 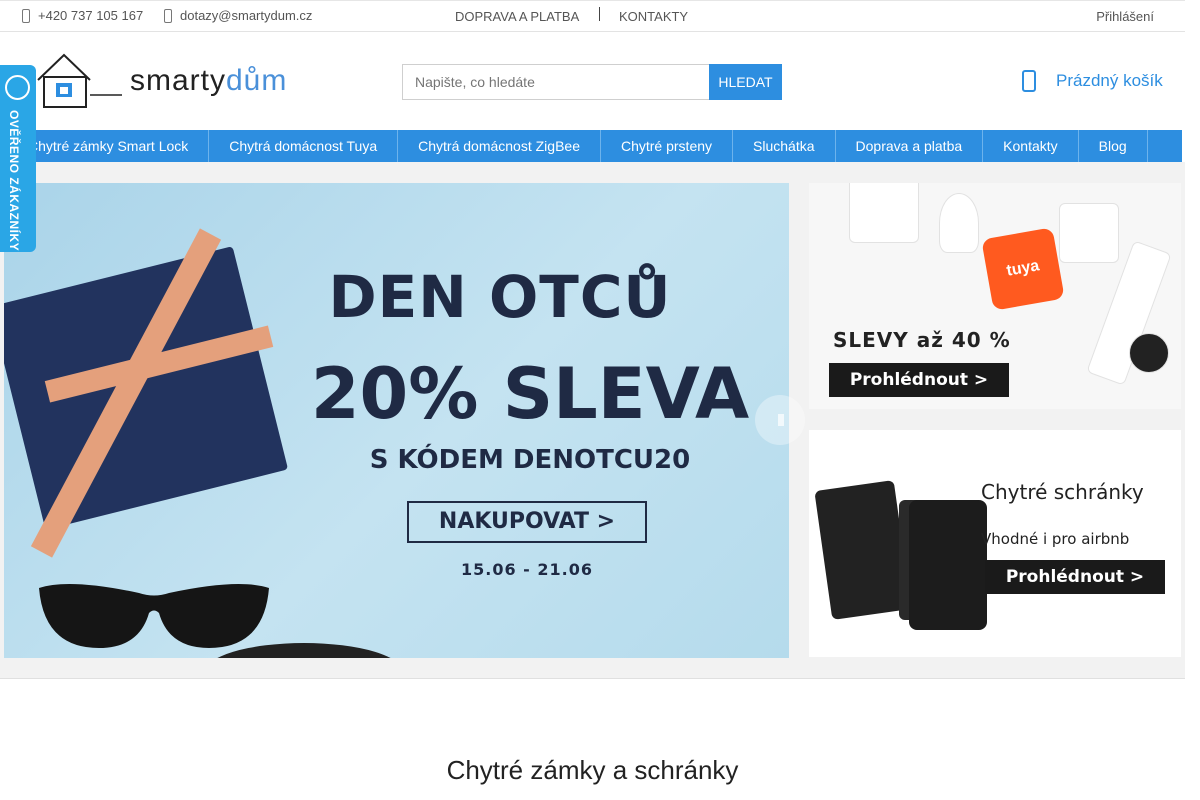 I want to click on house-logo-icon, so click(x=79, y=80).